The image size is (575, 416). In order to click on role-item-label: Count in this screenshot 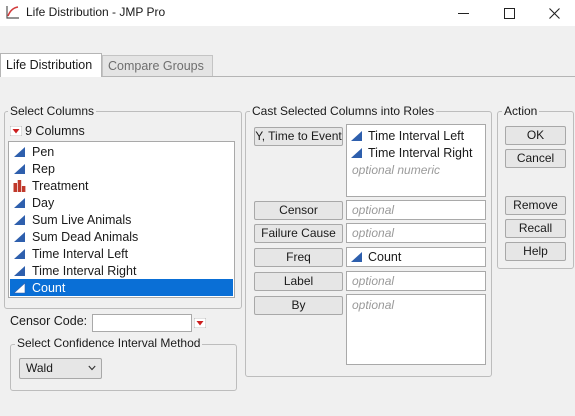, I will do `click(385, 257)`.